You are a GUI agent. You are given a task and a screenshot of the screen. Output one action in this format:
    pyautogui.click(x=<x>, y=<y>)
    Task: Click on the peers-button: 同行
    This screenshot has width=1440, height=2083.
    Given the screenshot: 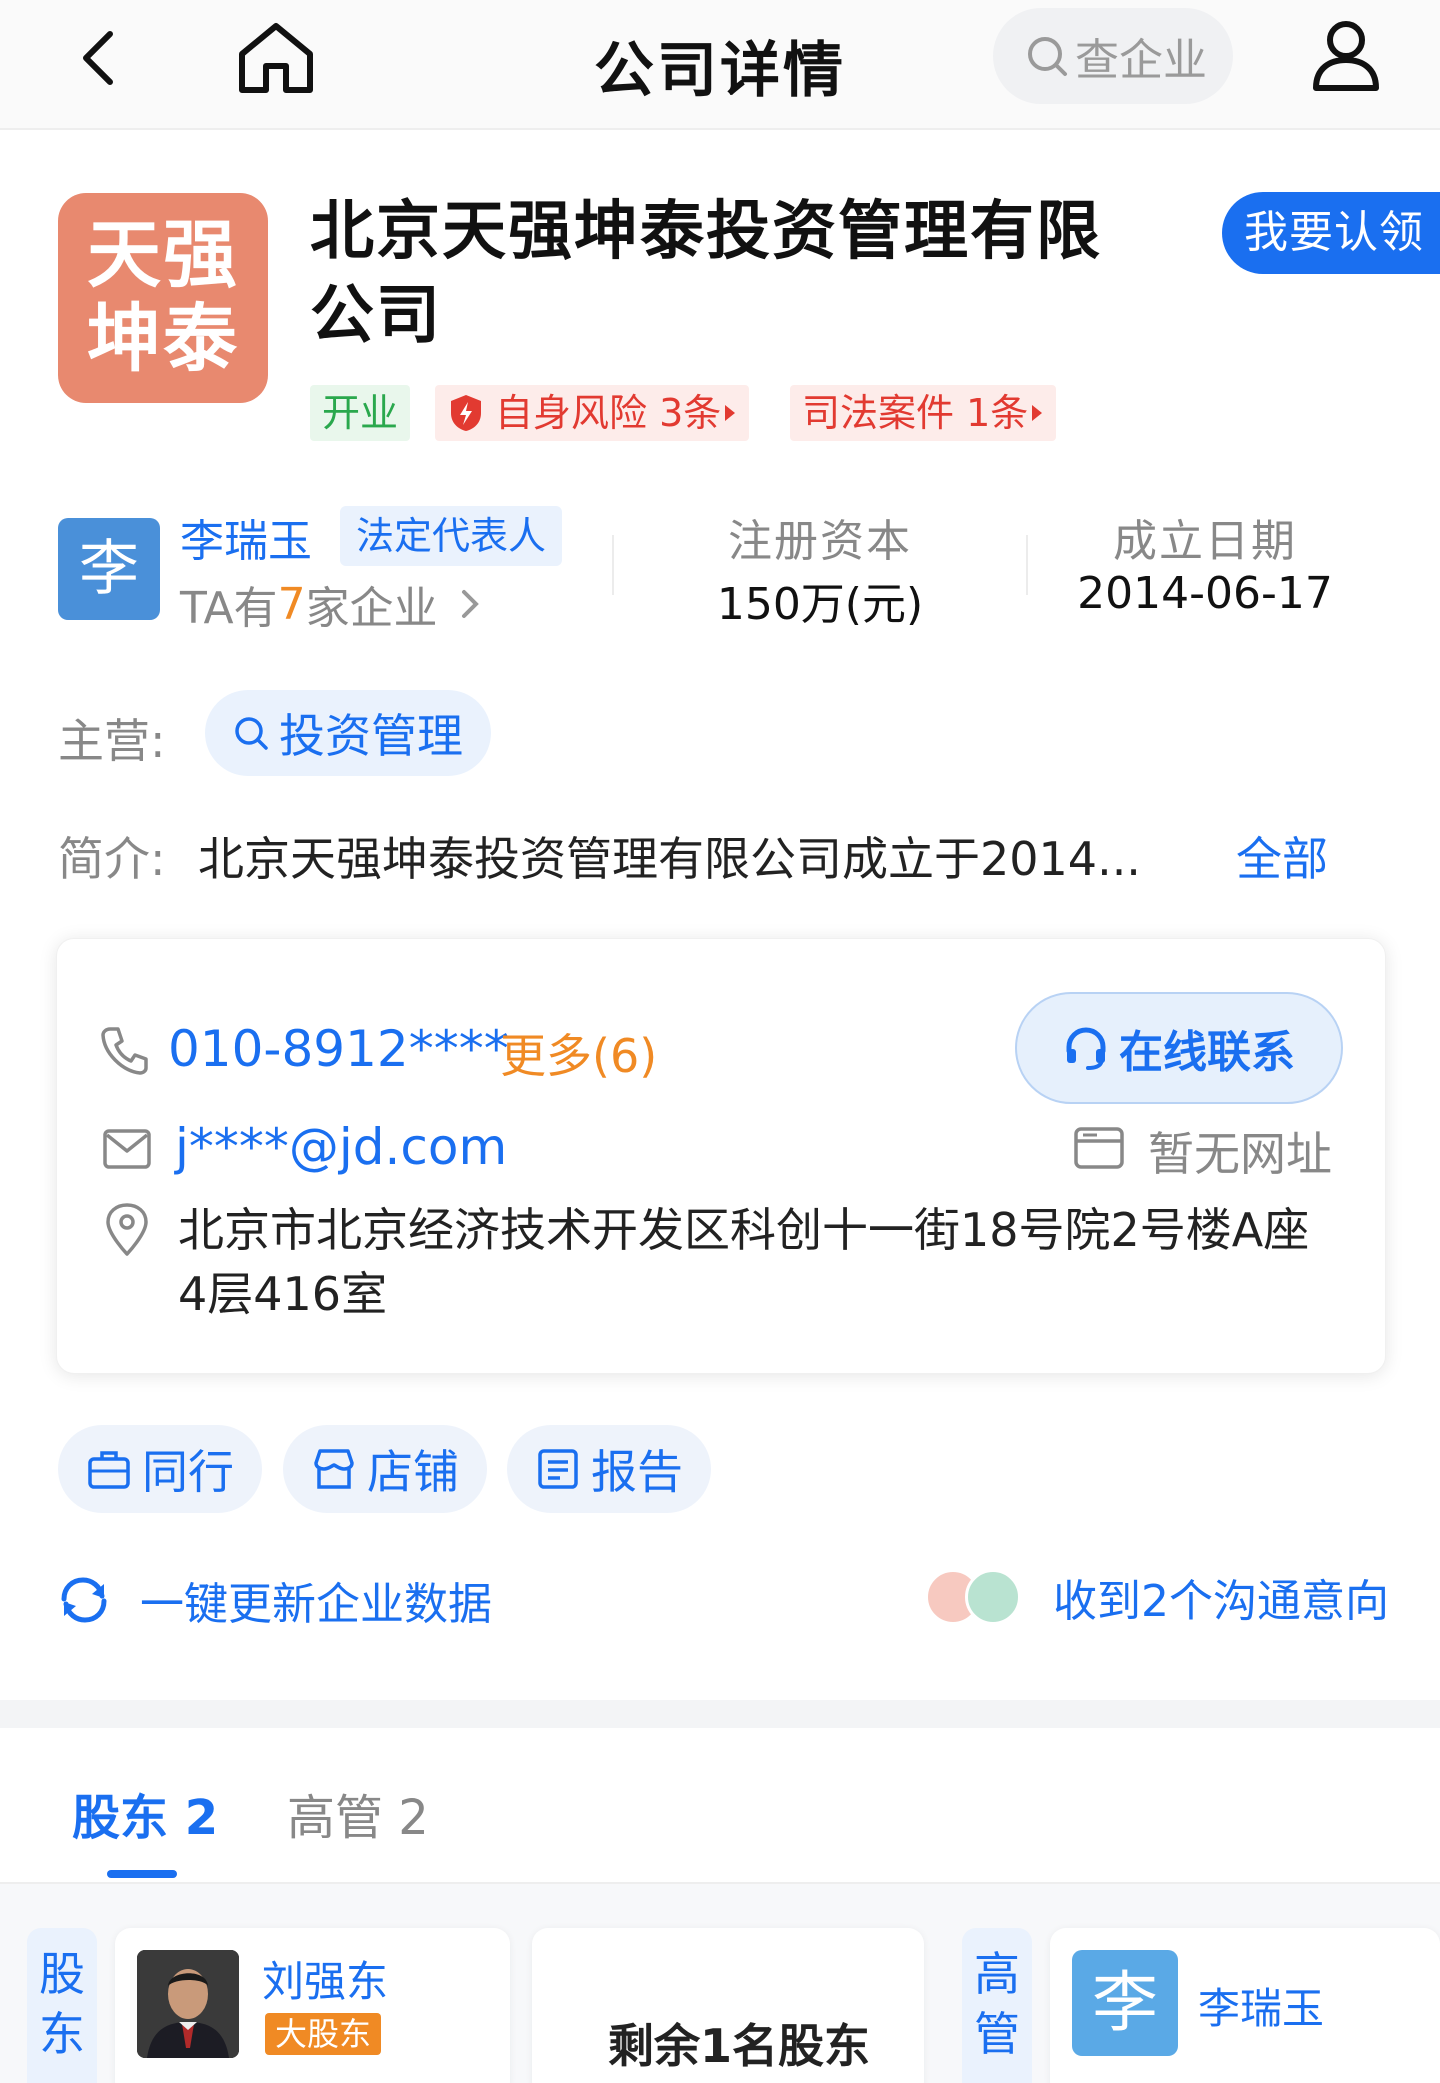 What is the action you would take?
    pyautogui.click(x=160, y=1469)
    